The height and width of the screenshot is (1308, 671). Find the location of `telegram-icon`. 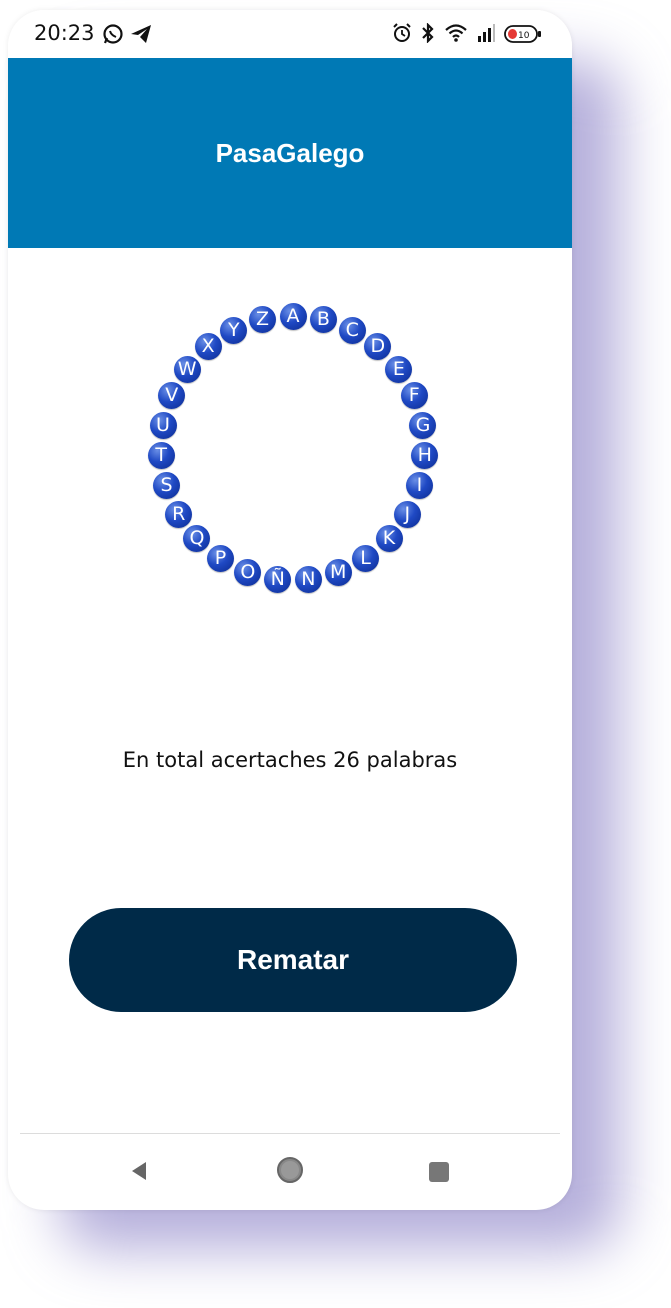

telegram-icon is located at coordinates (141, 36).